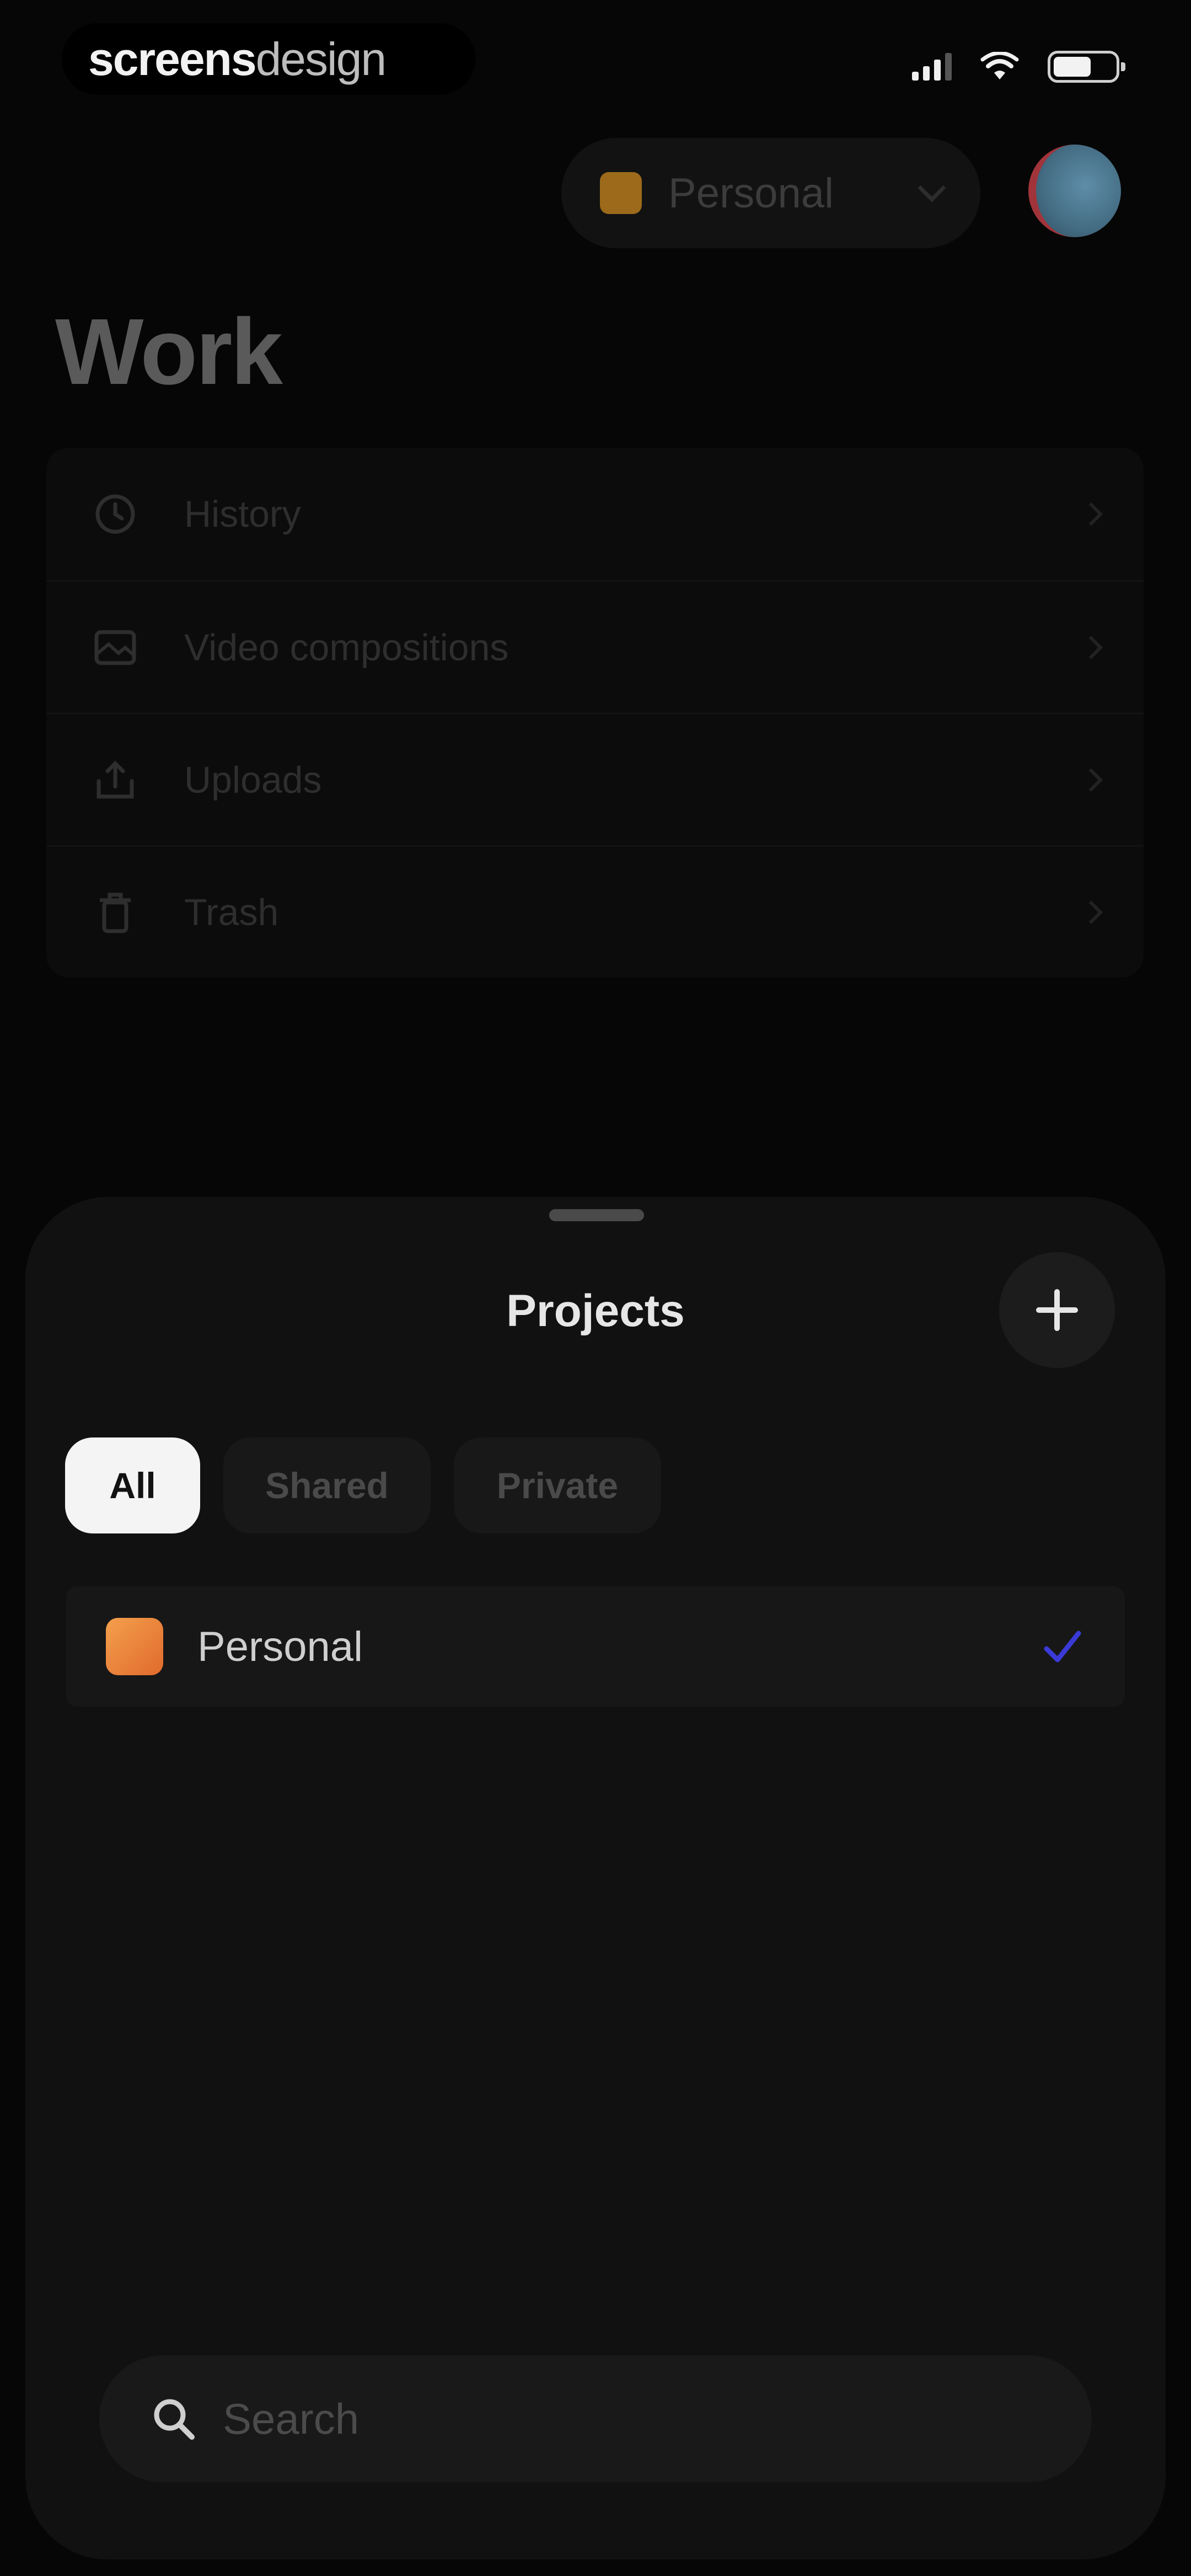  Describe the element at coordinates (609, 2418) in the screenshot. I see `search-input` at that location.